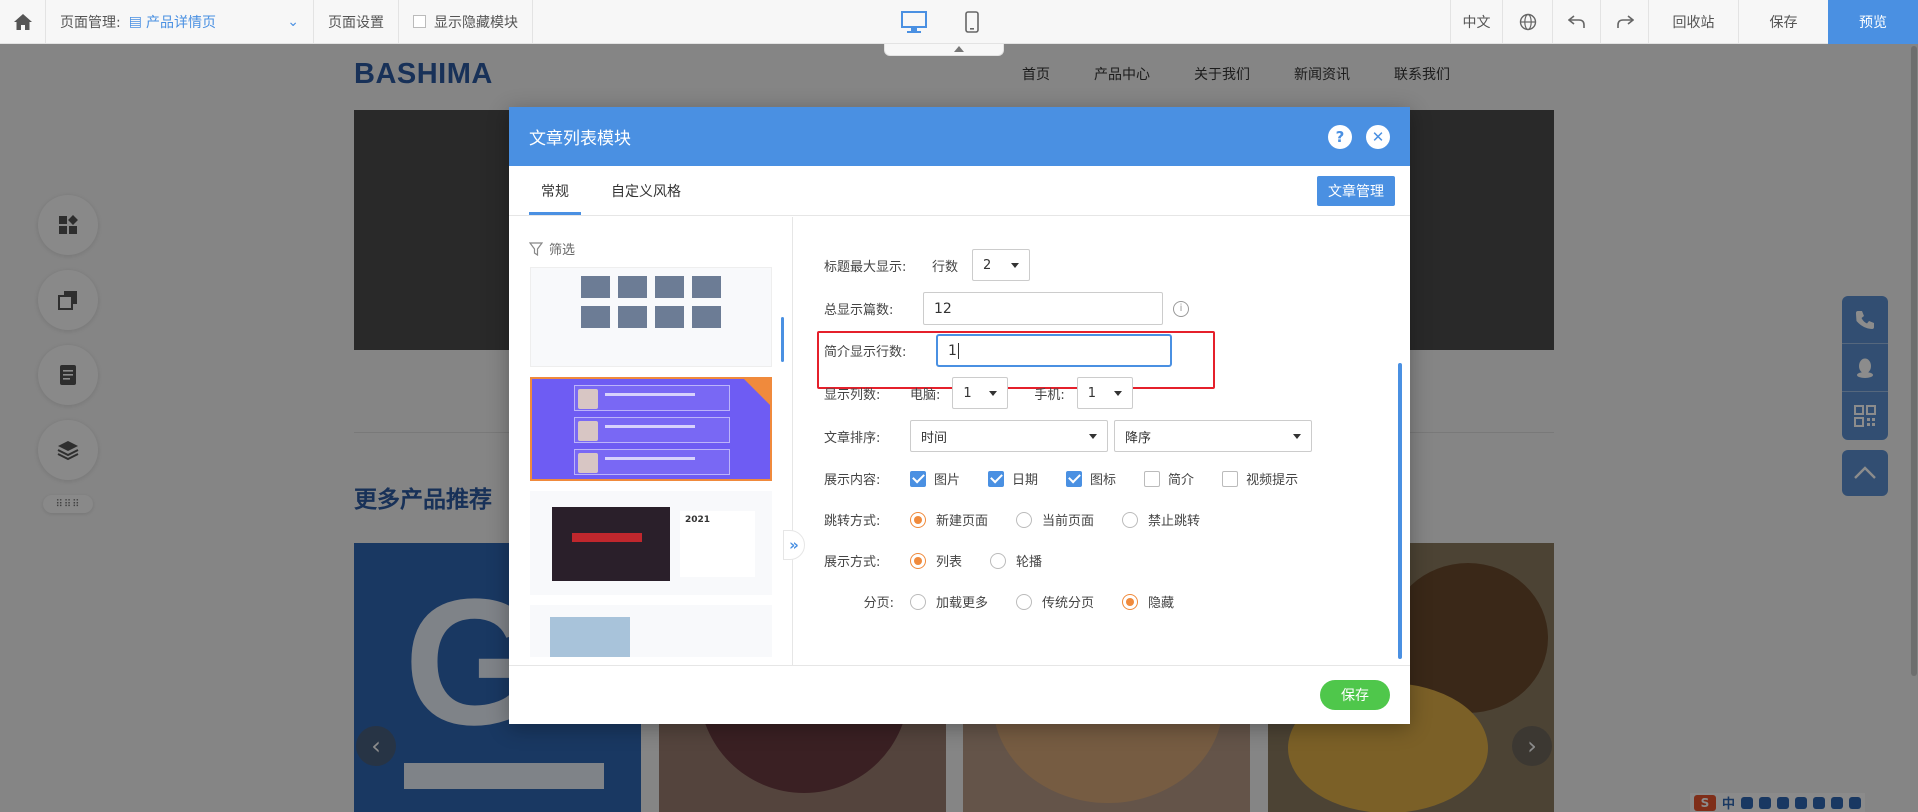 This screenshot has height=812, width=1918. I want to click on content-option-intro: 简介, so click(1169, 478).